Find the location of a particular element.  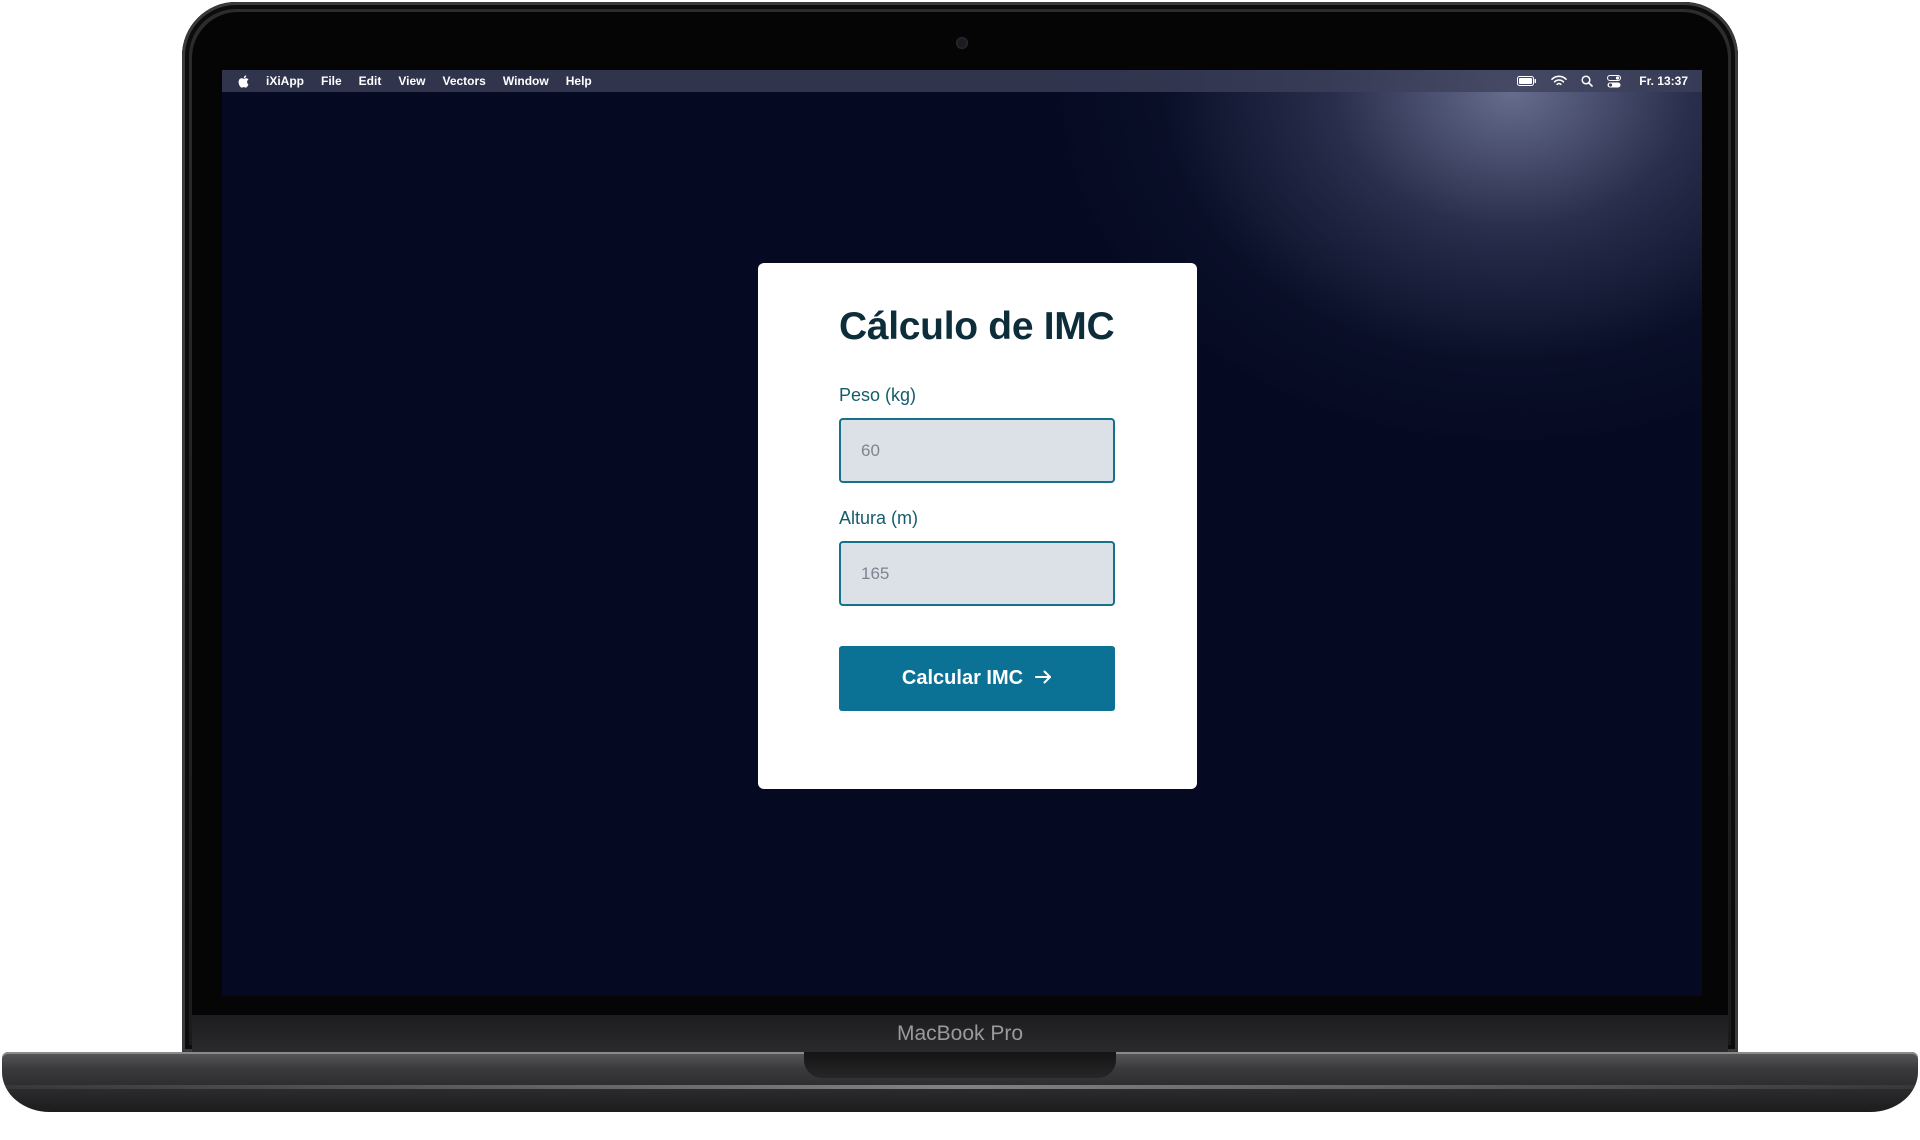

control-center-icon is located at coordinates (1614, 81).